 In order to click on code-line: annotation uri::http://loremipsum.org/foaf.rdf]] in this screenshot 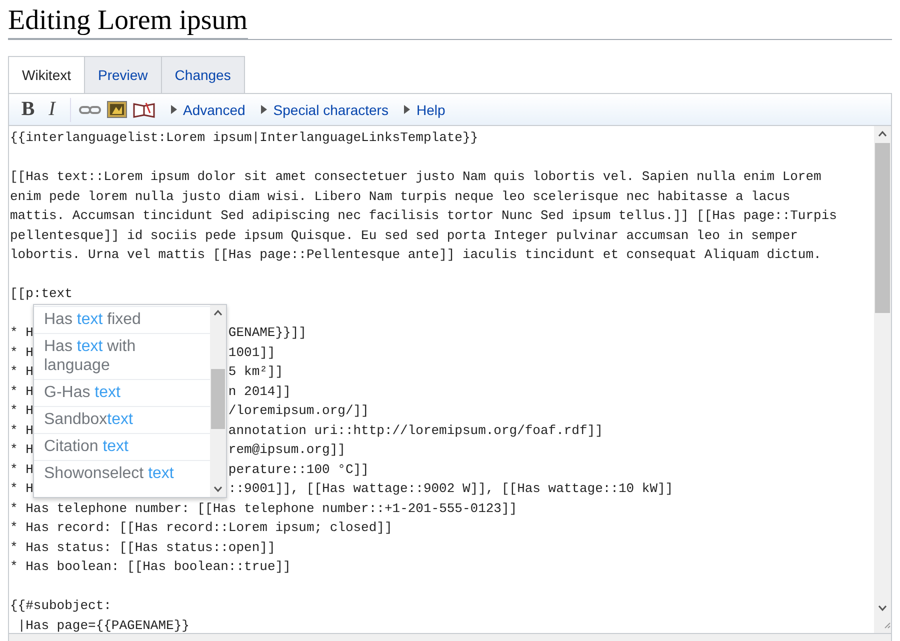, I will do `click(415, 430)`.